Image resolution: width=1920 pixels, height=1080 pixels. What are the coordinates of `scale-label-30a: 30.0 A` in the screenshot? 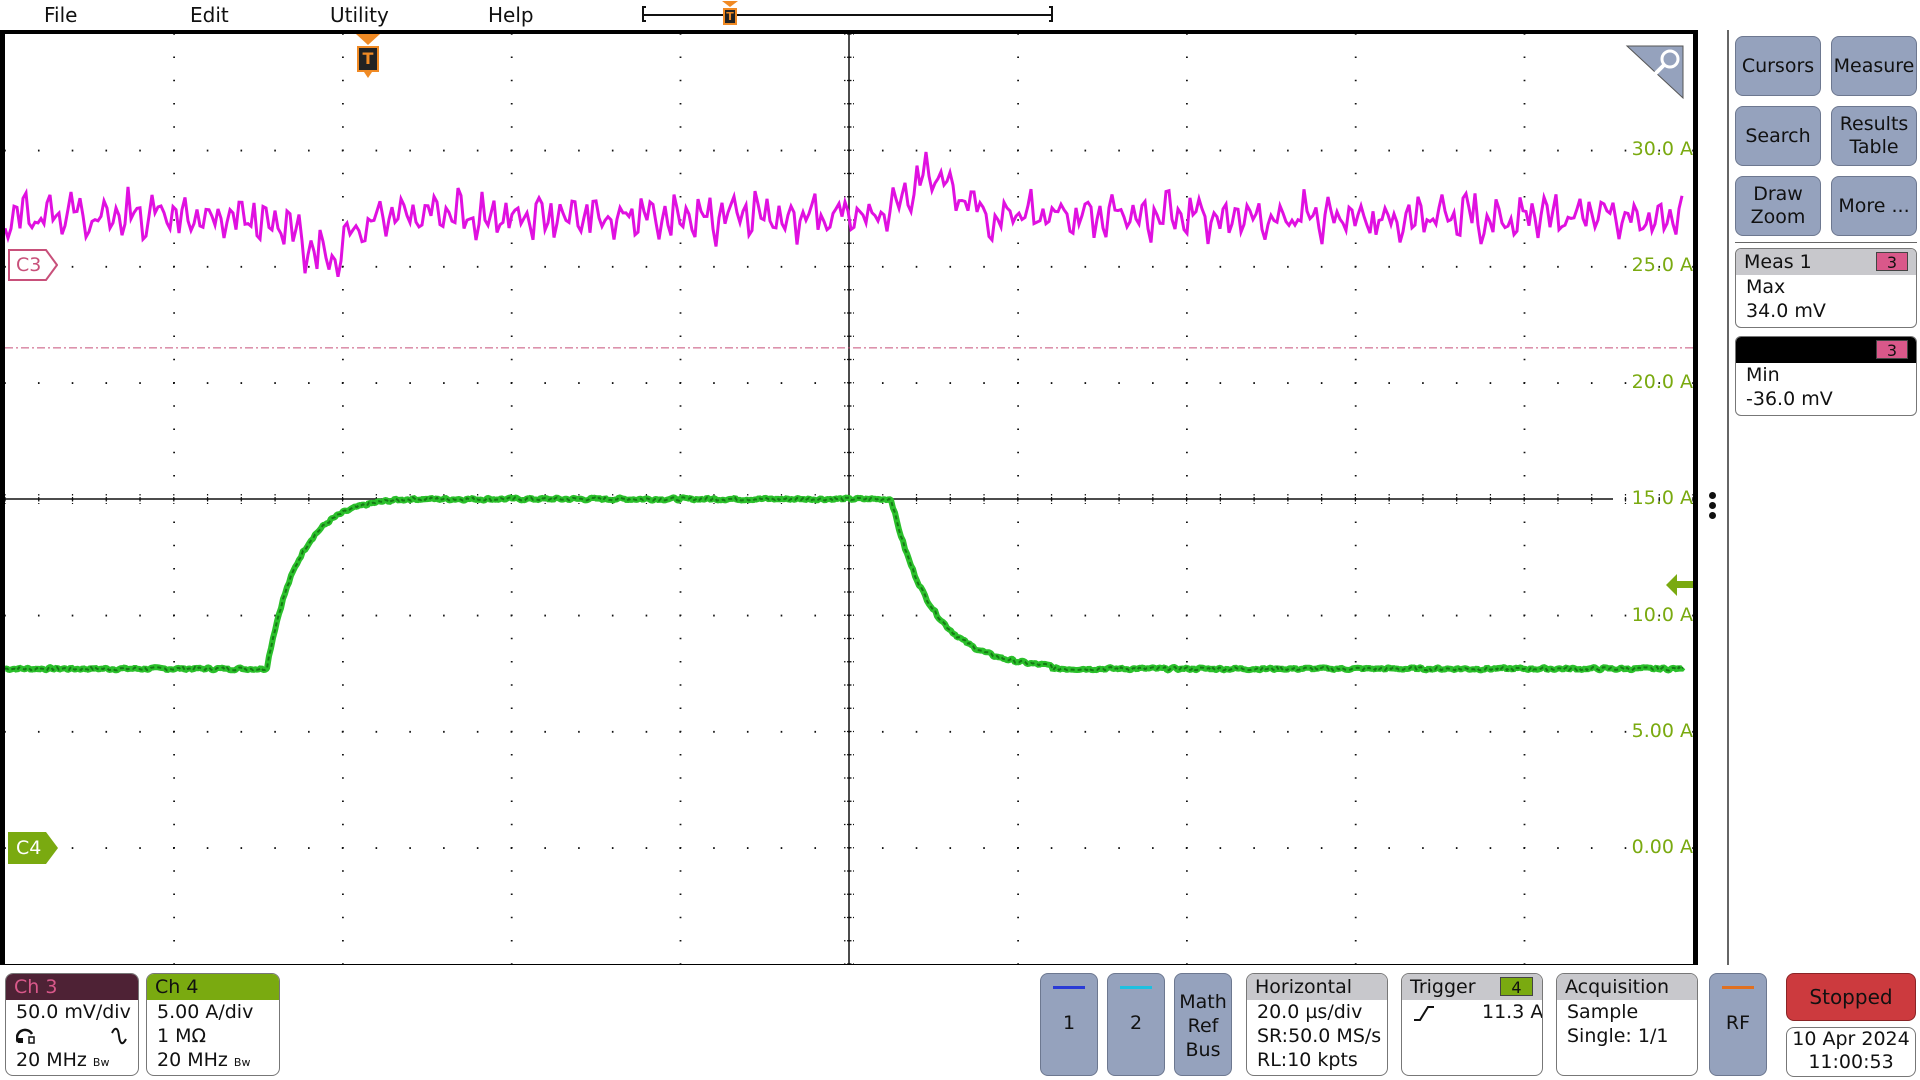 It's located at (1662, 149).